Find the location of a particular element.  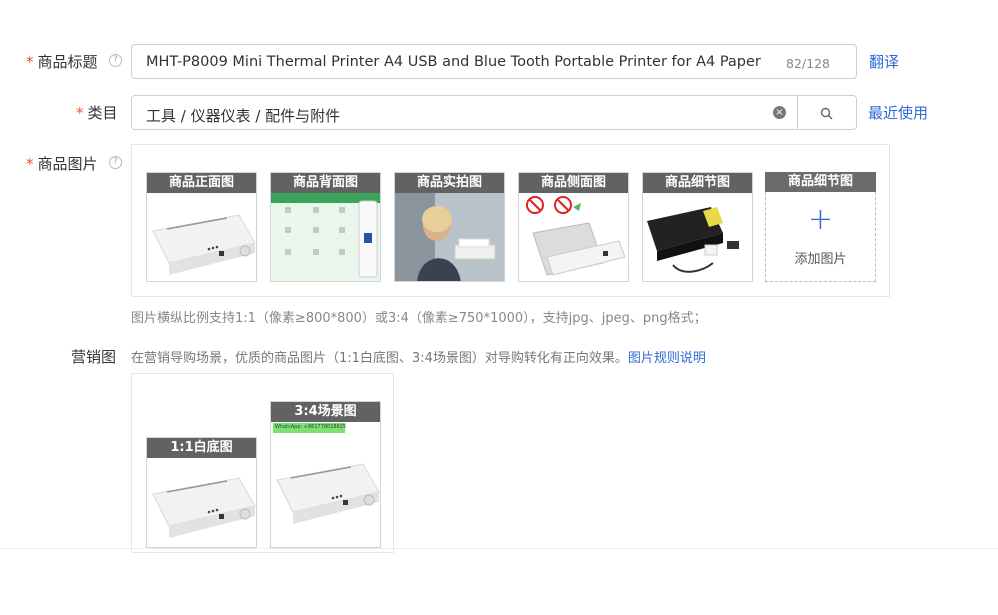

category-select: 工具 / 仪器仪表 / 配件与附件 × is located at coordinates (494, 112).